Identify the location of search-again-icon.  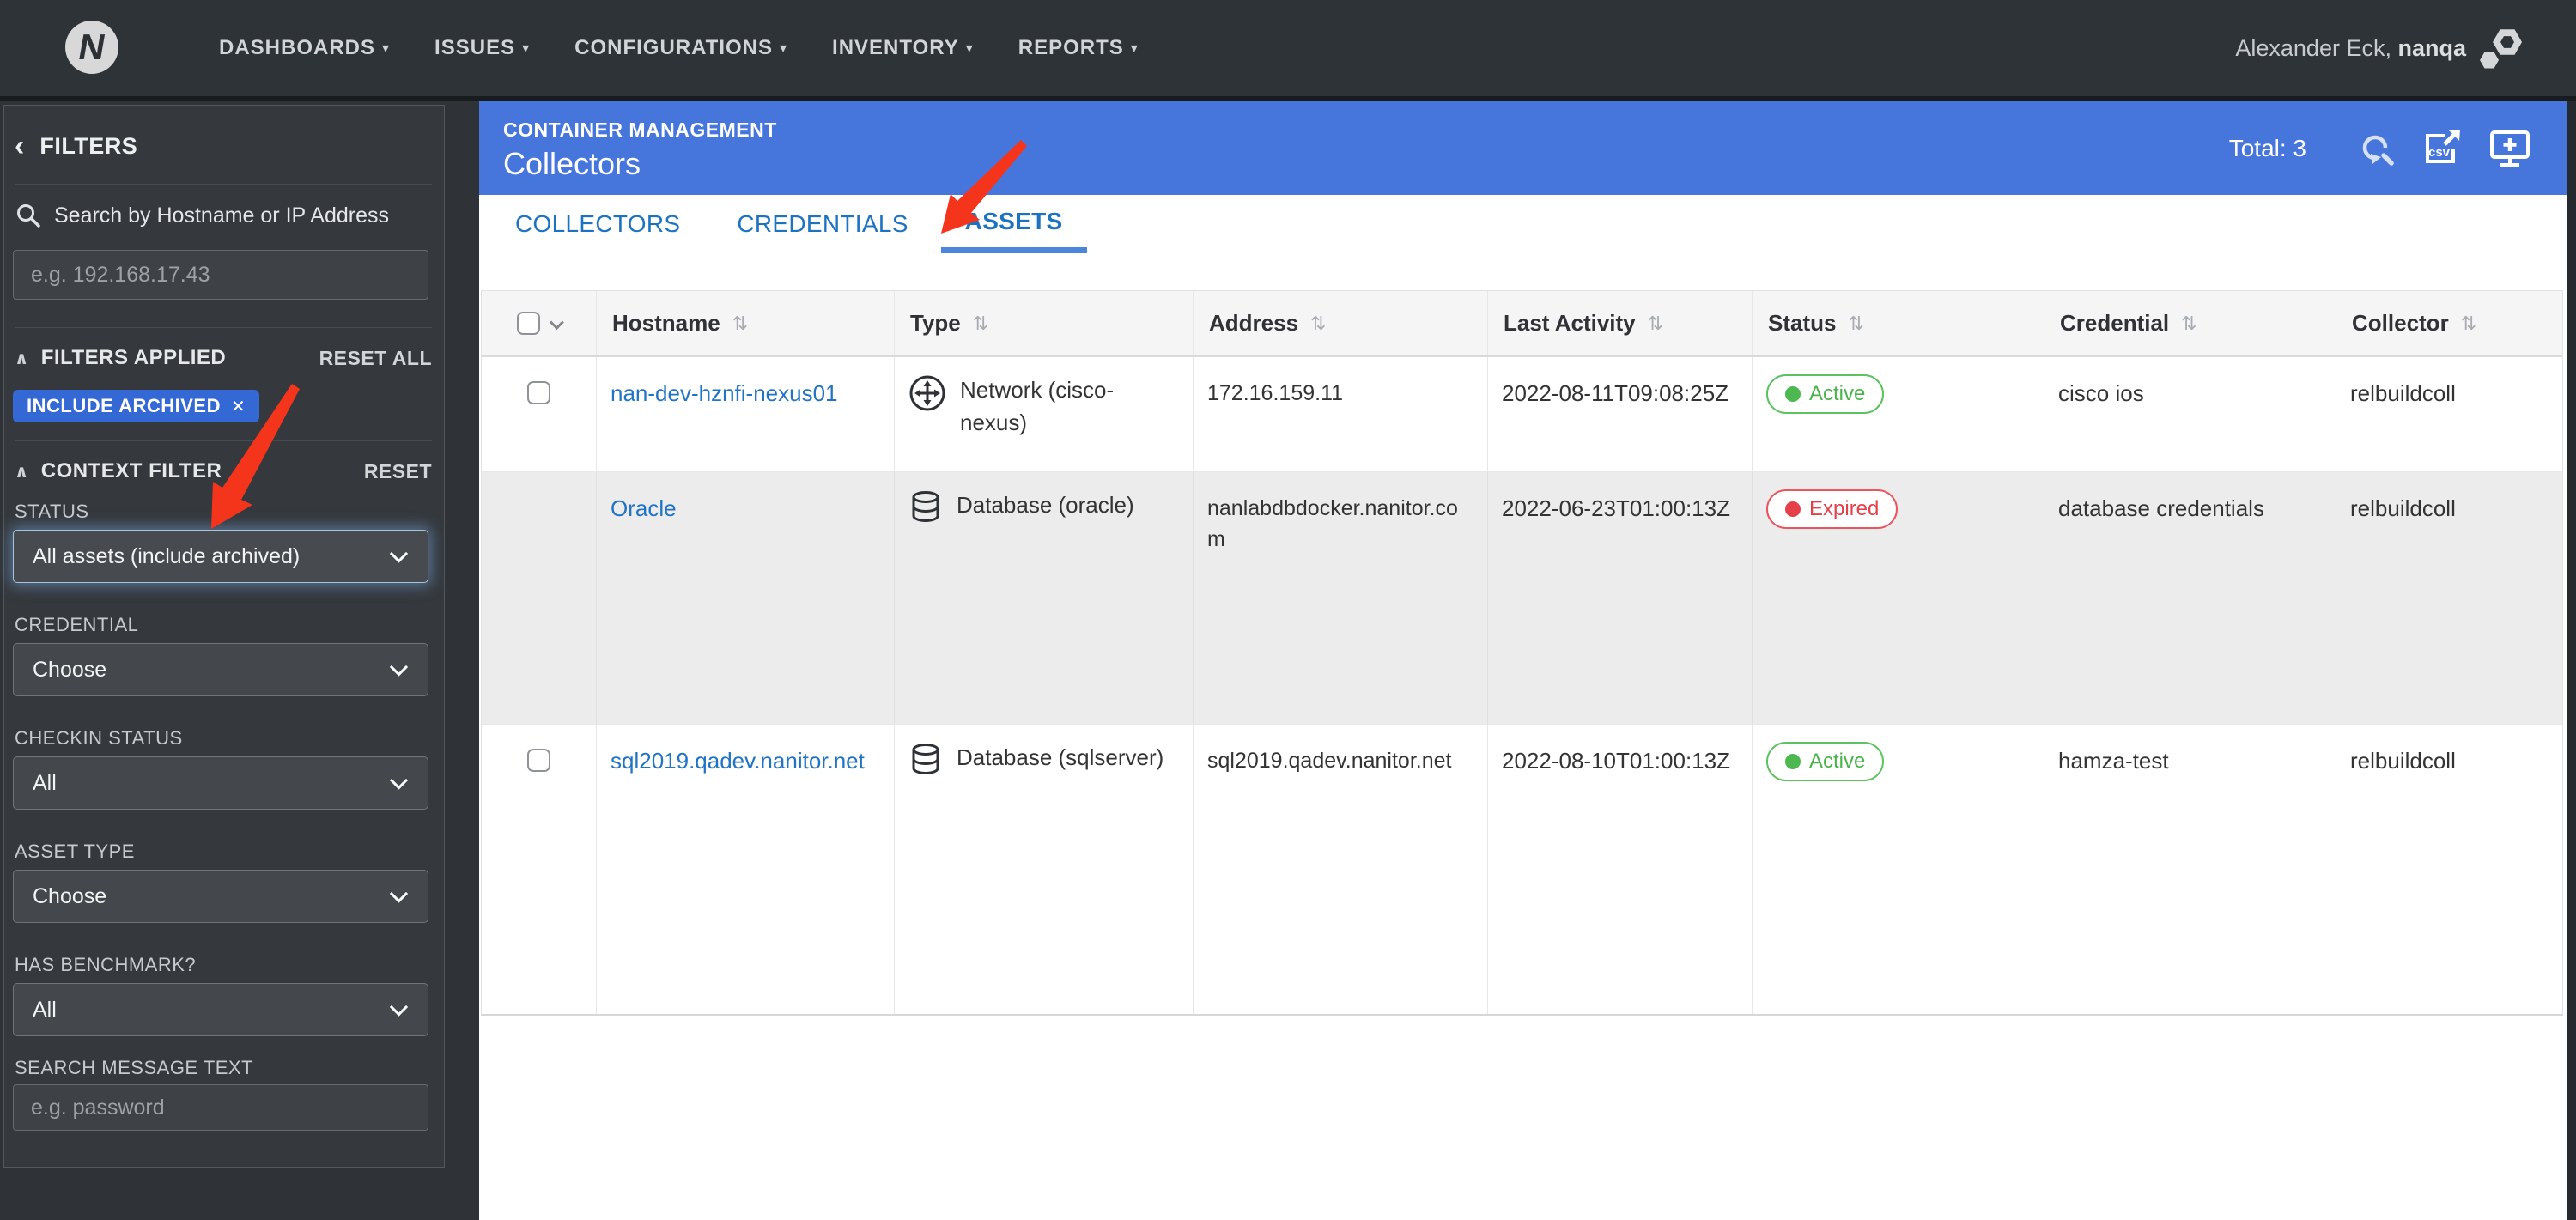
(2375, 148).